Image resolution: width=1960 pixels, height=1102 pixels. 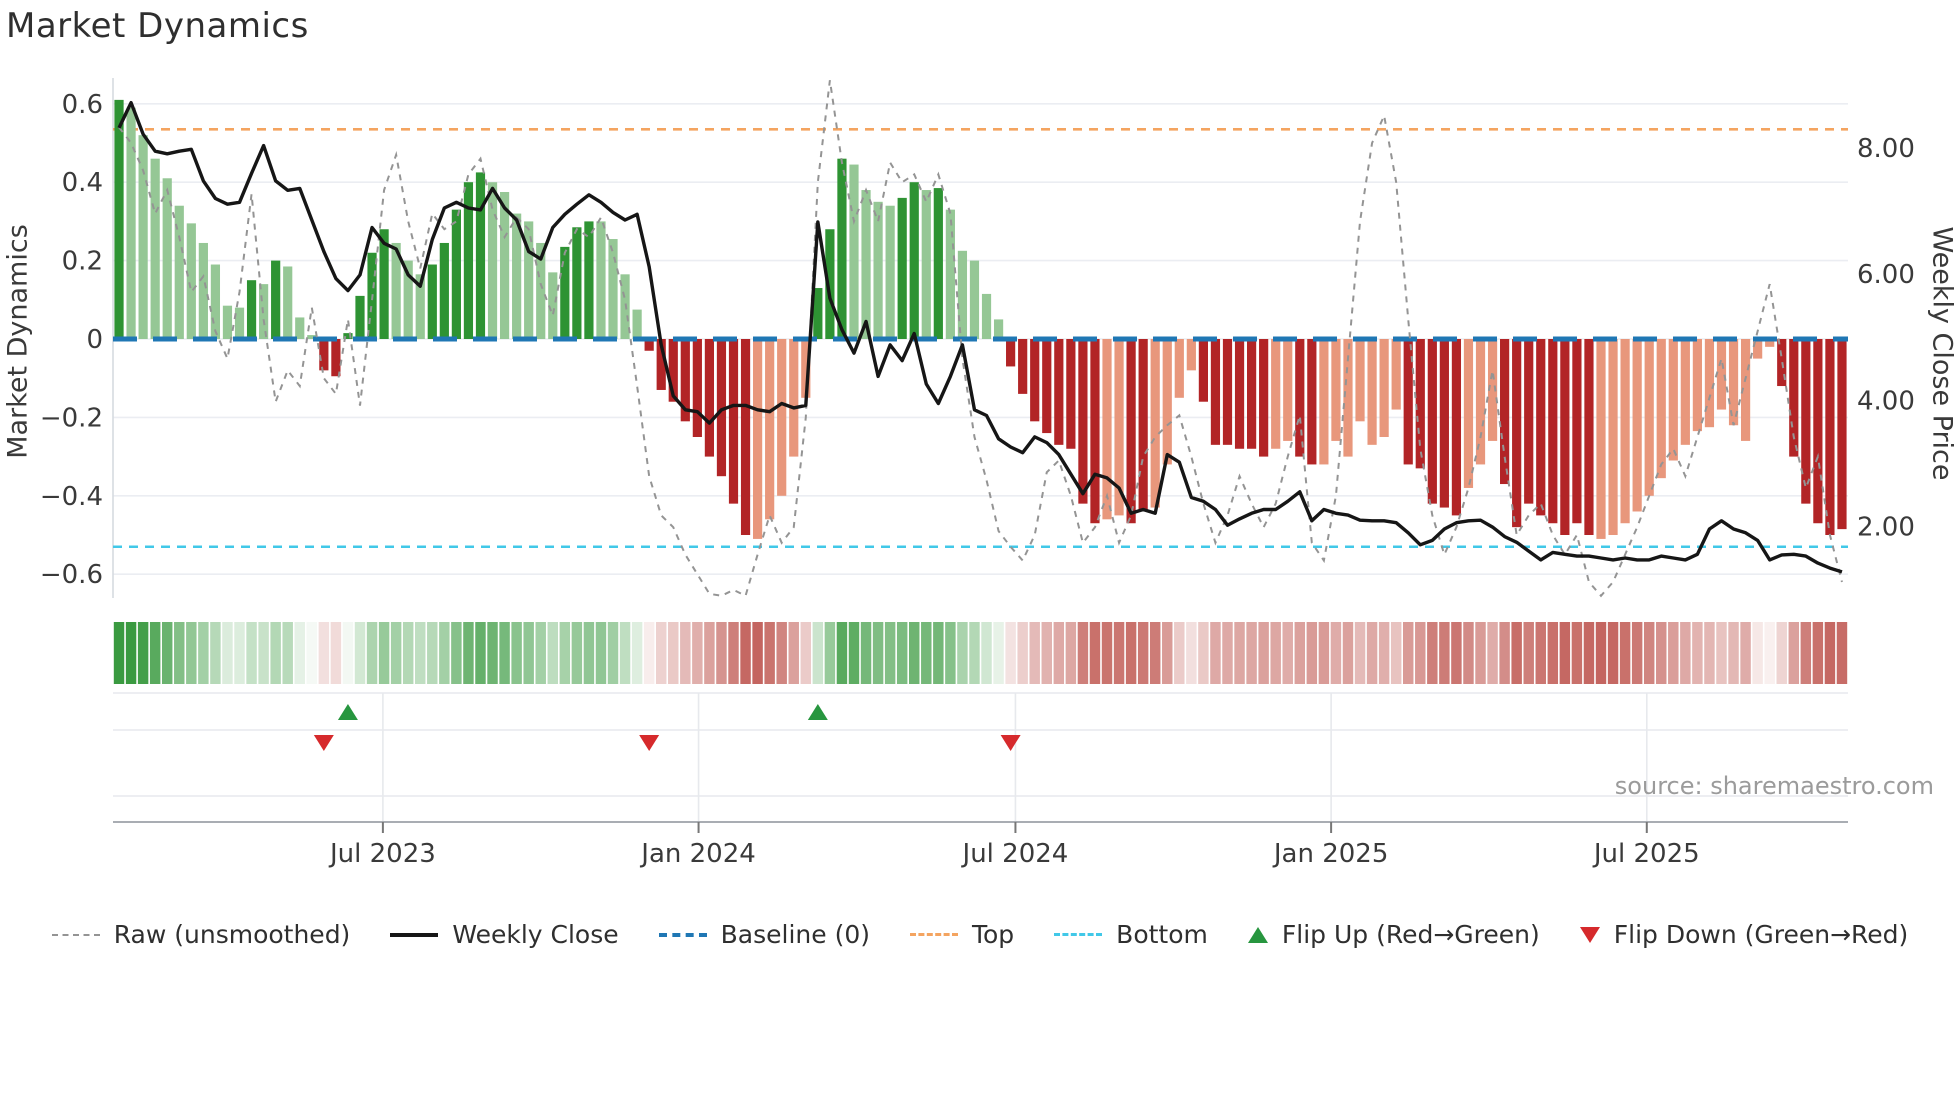 I want to click on solid-black-swatch-icon, so click(x=414, y=934).